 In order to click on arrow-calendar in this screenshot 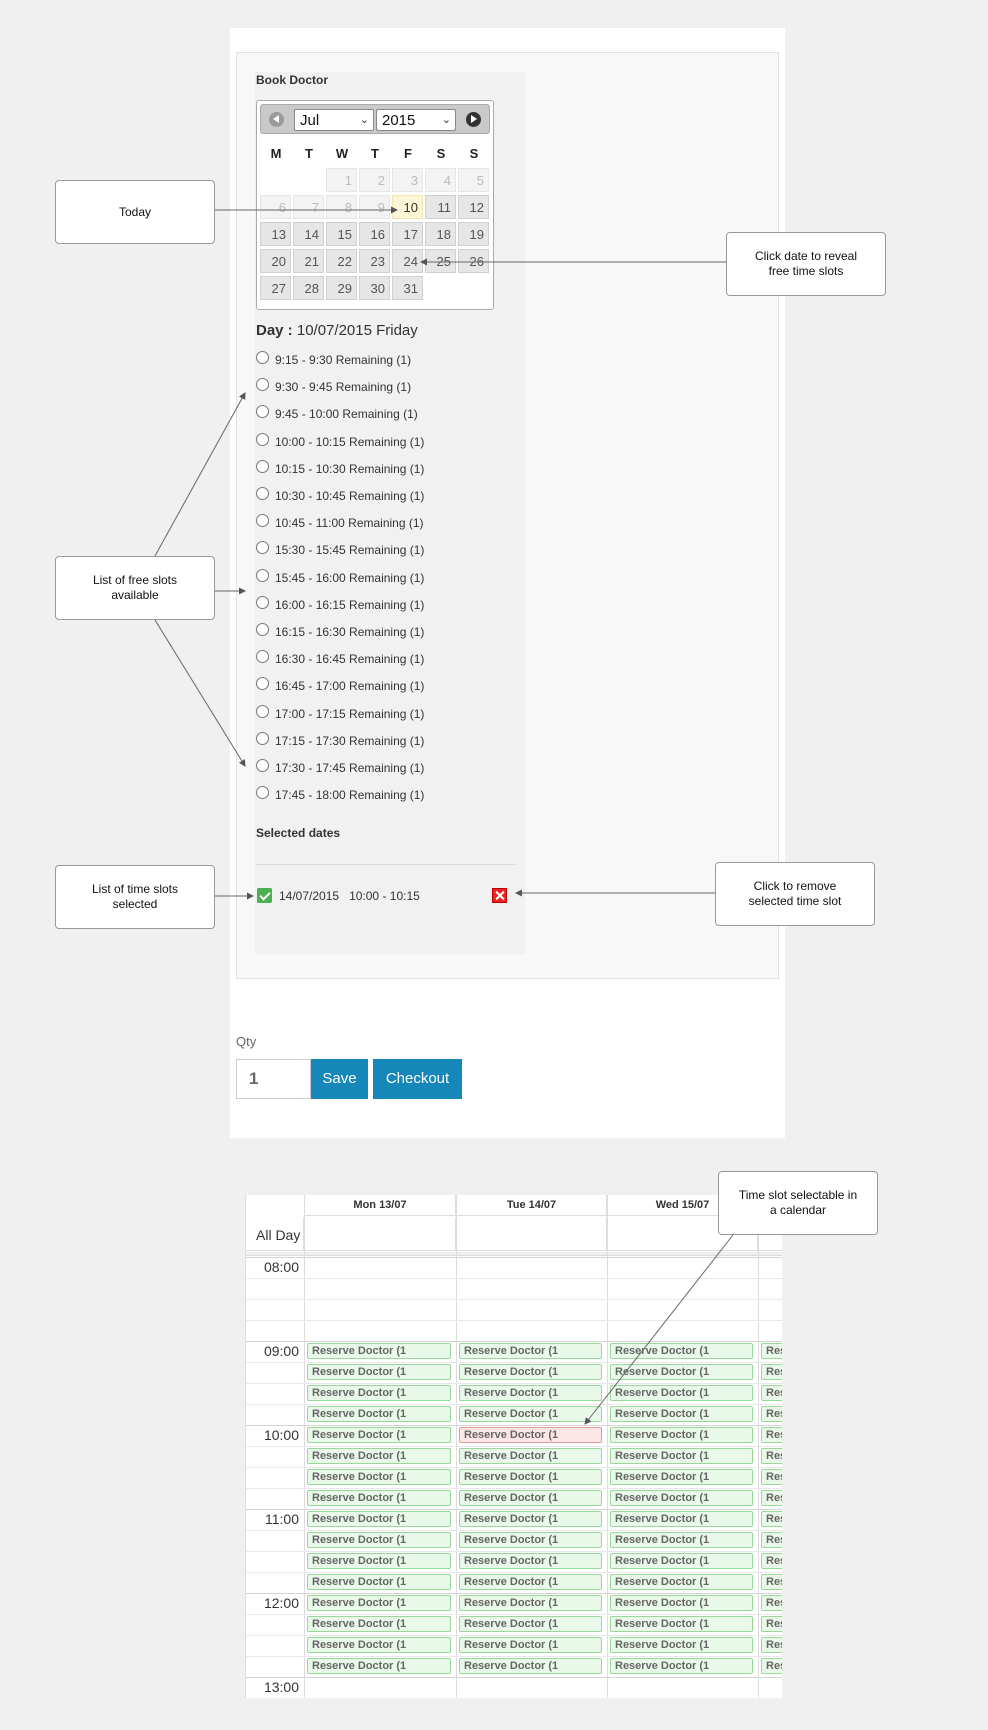, I will do `click(659, 1329)`.